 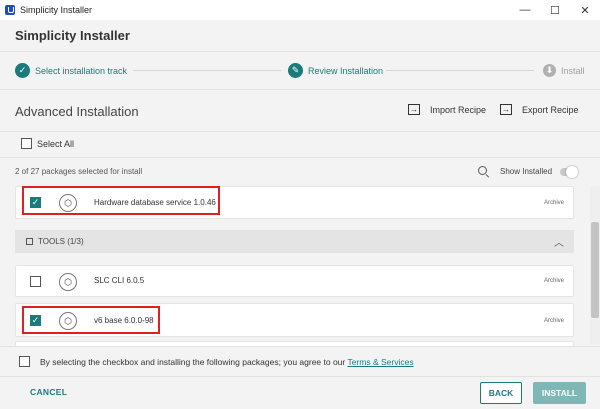 What do you see at coordinates (81, 70) in the screenshot?
I see `step-label: Select installation track` at bounding box center [81, 70].